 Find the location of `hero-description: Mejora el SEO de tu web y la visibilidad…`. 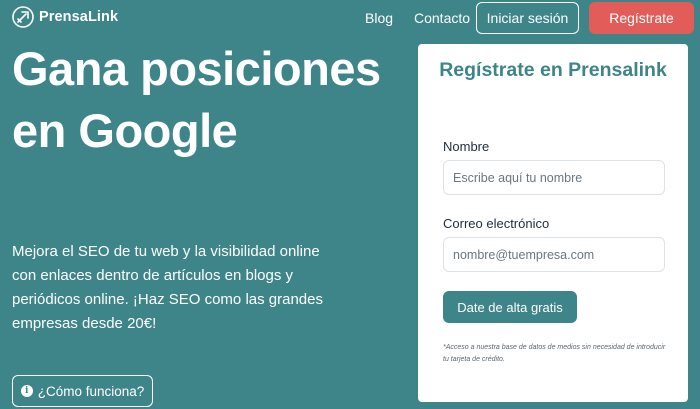

hero-description: Mejora el SEO de tu web y la visibilidad… is located at coordinates (167, 287).